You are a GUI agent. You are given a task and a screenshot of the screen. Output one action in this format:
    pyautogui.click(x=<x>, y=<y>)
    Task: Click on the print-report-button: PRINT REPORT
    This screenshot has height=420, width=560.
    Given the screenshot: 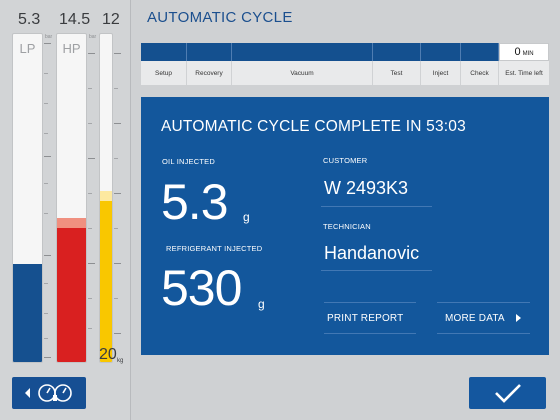 What is the action you would take?
    pyautogui.click(x=370, y=318)
    